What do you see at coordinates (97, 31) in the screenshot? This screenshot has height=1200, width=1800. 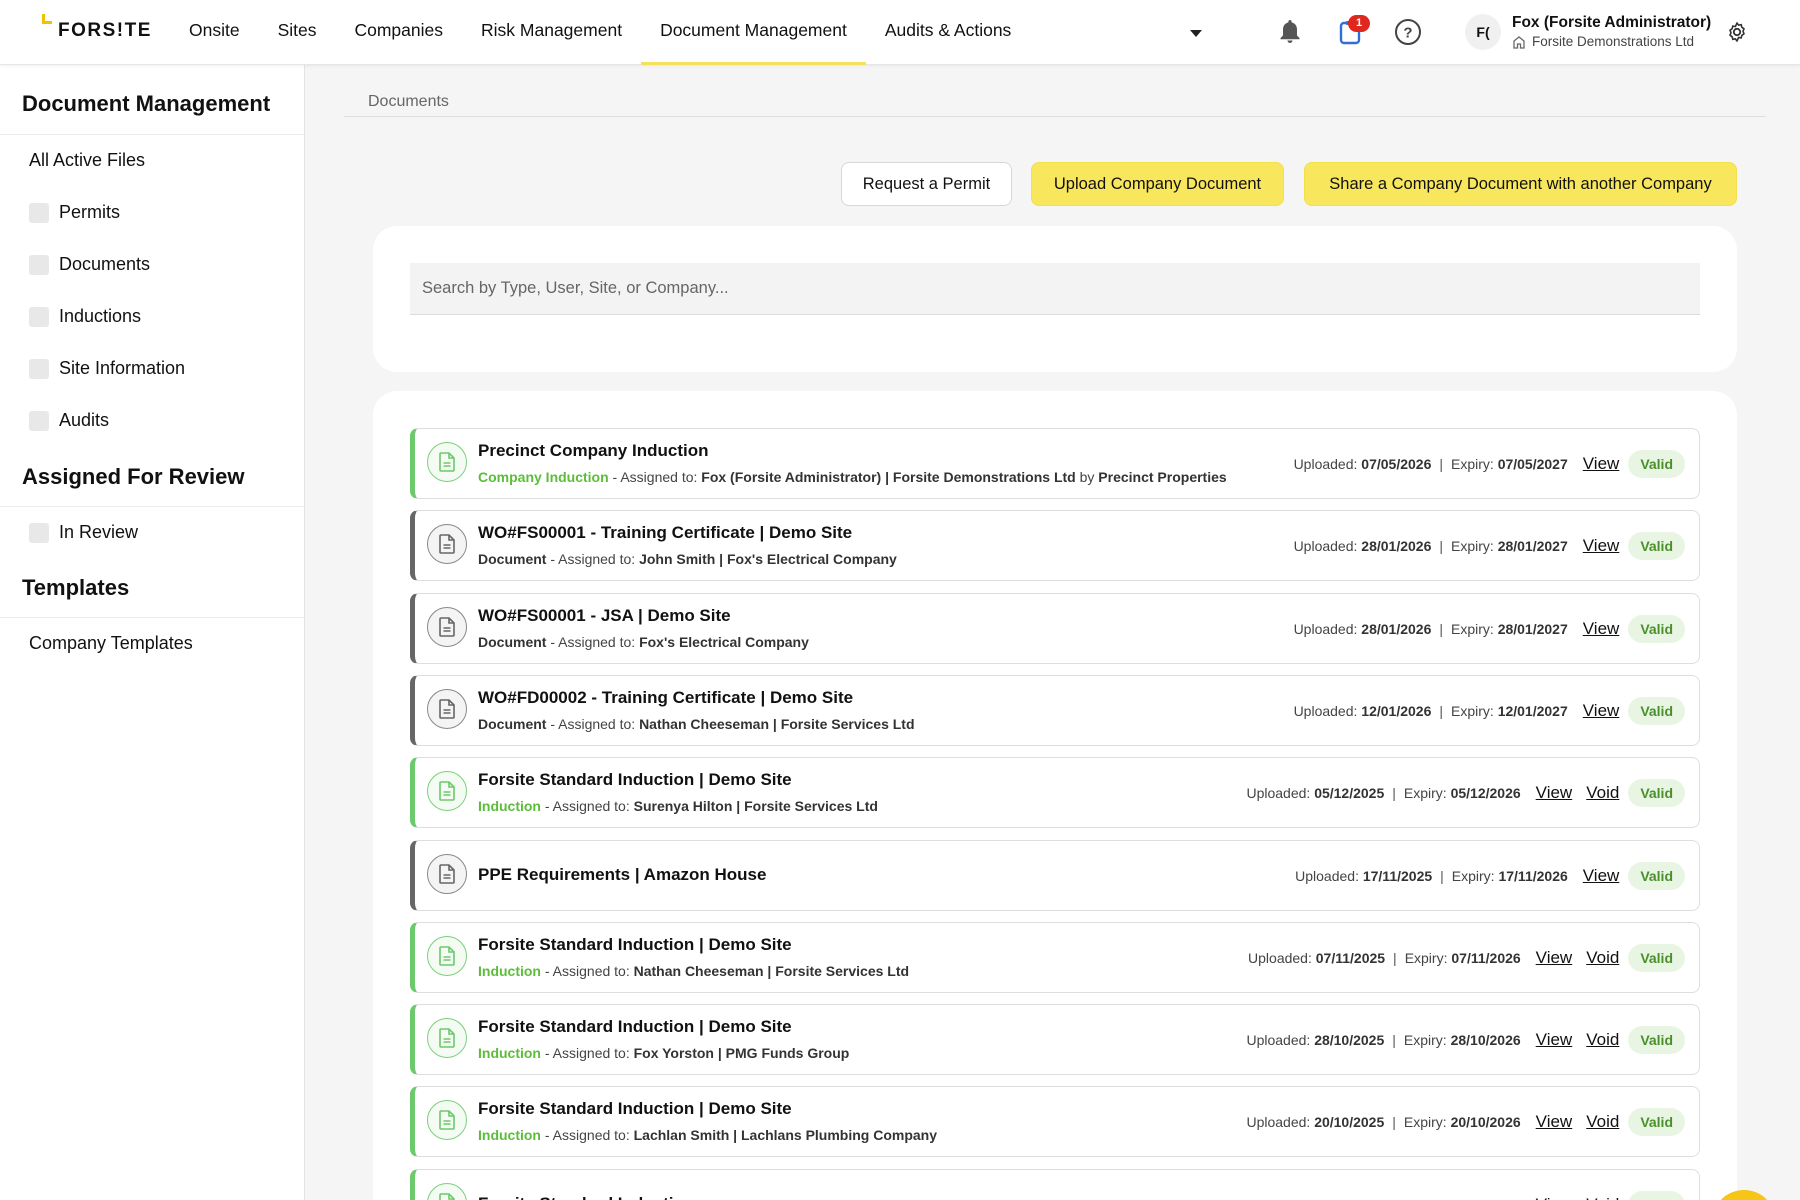 I see `forsite-logo: FORS!TE` at bounding box center [97, 31].